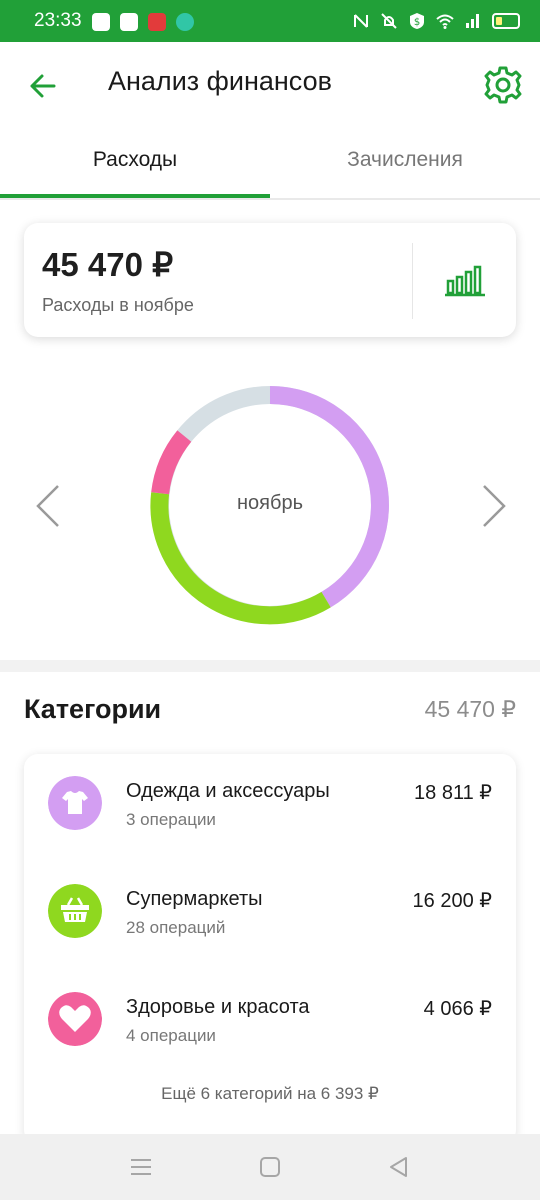 This screenshot has height=1200, width=540. Describe the element at coordinates (194, 899) in the screenshot. I see `category-name: Супермаркеты` at that location.